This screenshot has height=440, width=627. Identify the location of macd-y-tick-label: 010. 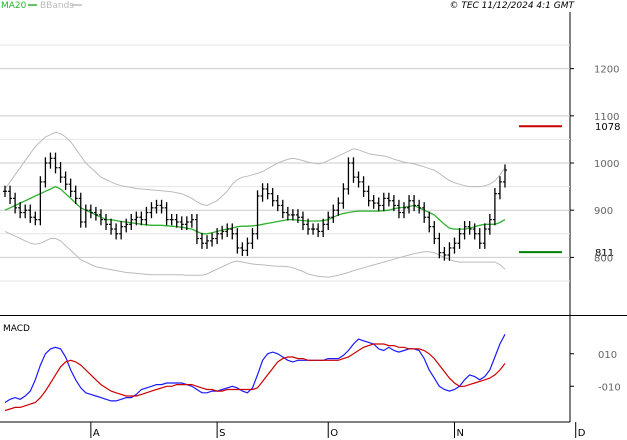
(607, 355).